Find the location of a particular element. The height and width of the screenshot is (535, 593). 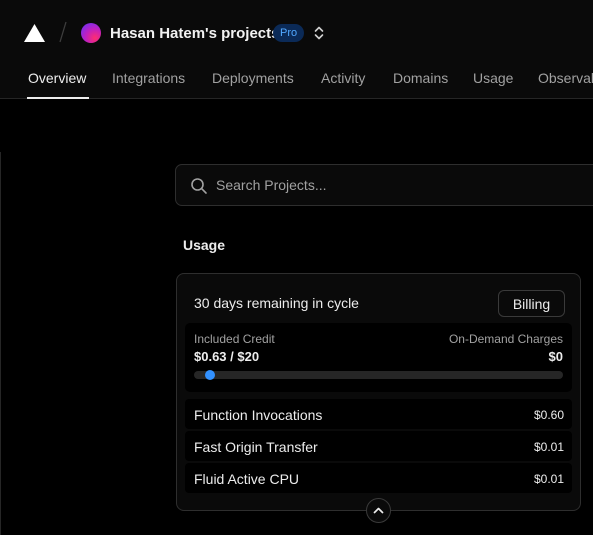

tab-usage: Usage is located at coordinates (493, 78).